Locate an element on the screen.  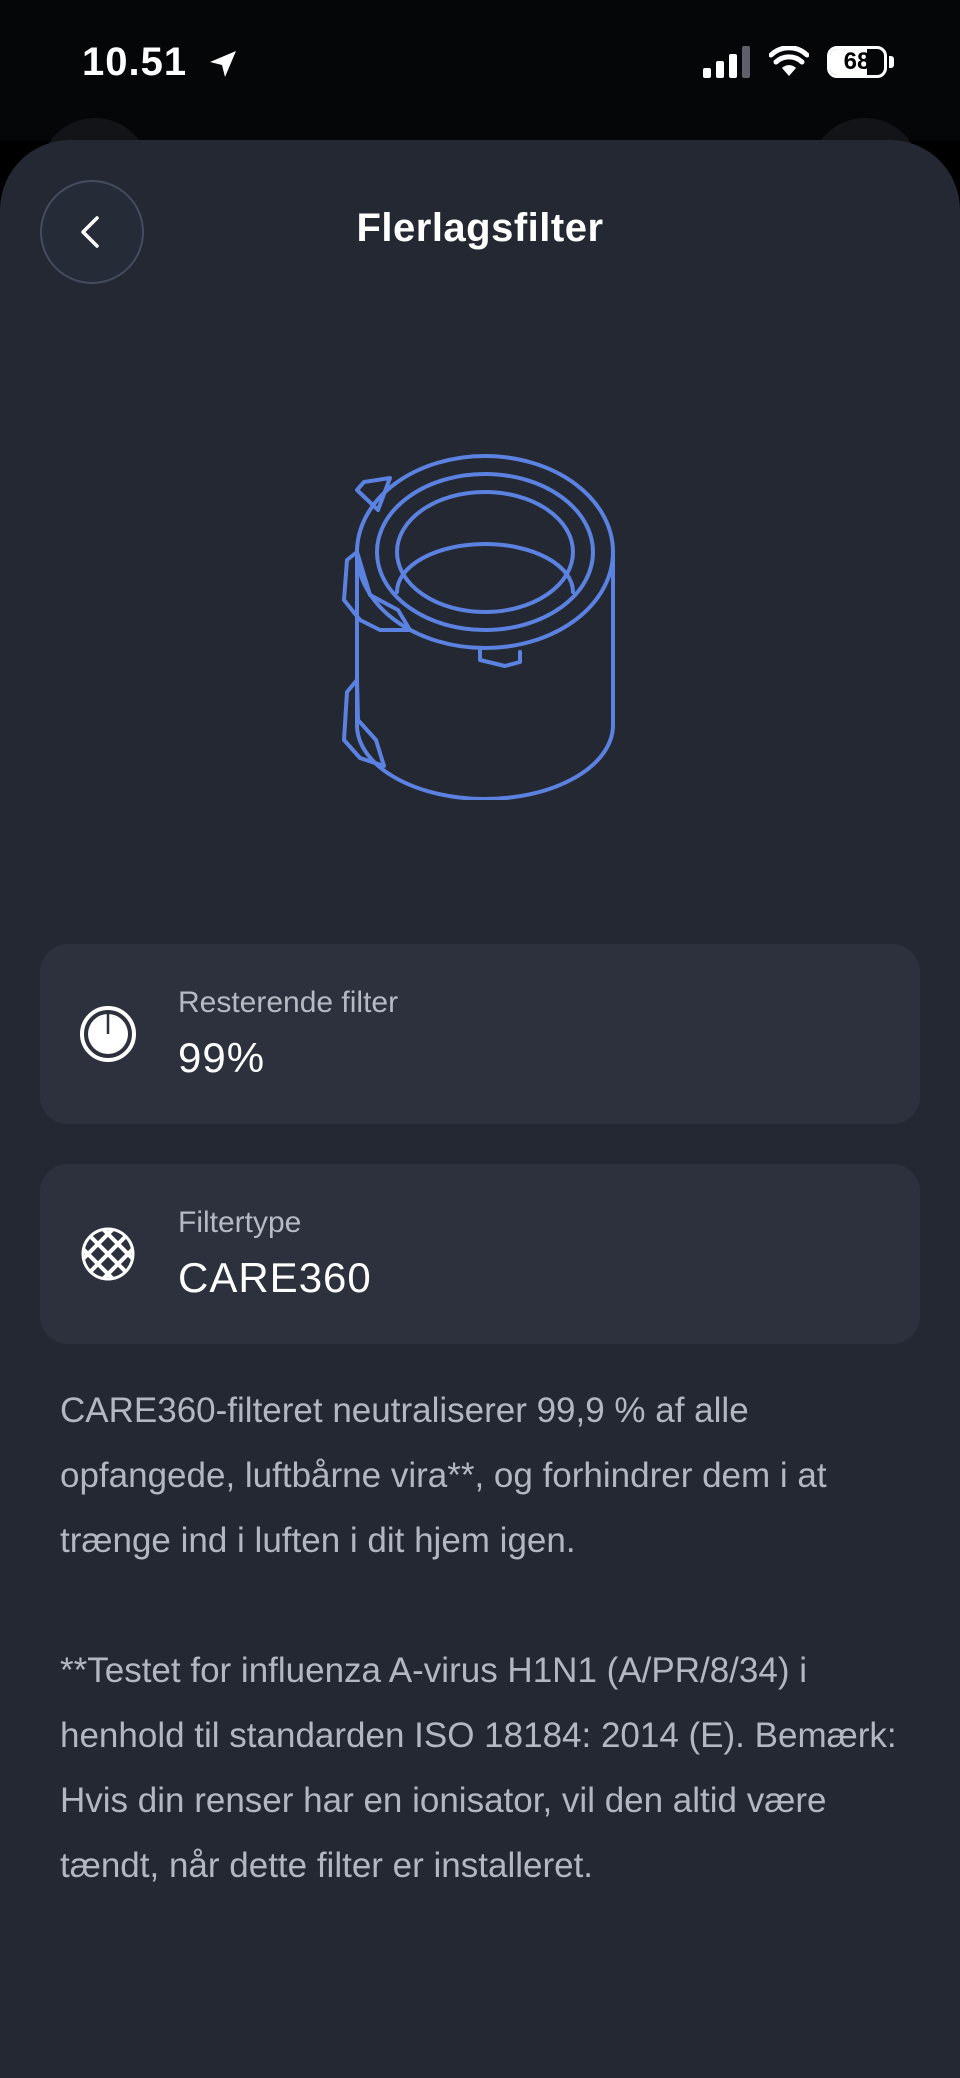
filter-type-label: Filtertype is located at coordinates (240, 1222).